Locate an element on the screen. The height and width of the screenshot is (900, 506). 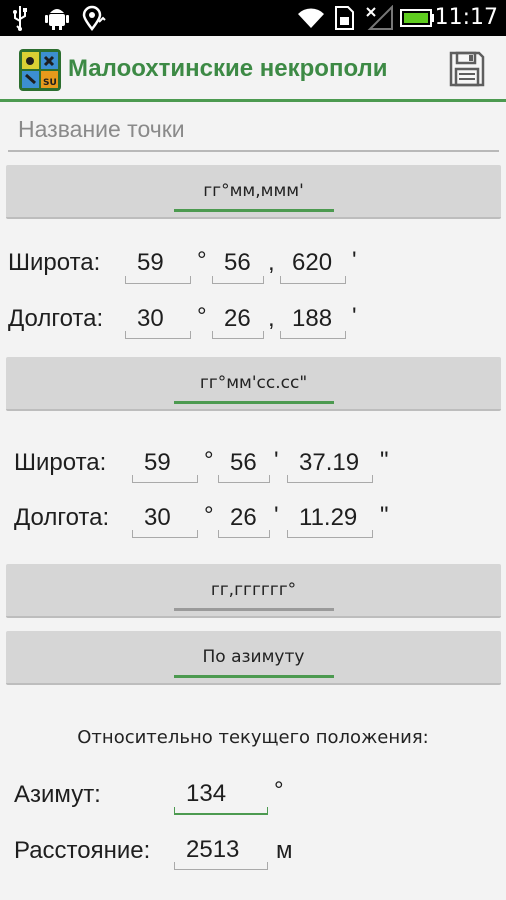
dms-lon-min-underline is located at coordinates (244, 534).